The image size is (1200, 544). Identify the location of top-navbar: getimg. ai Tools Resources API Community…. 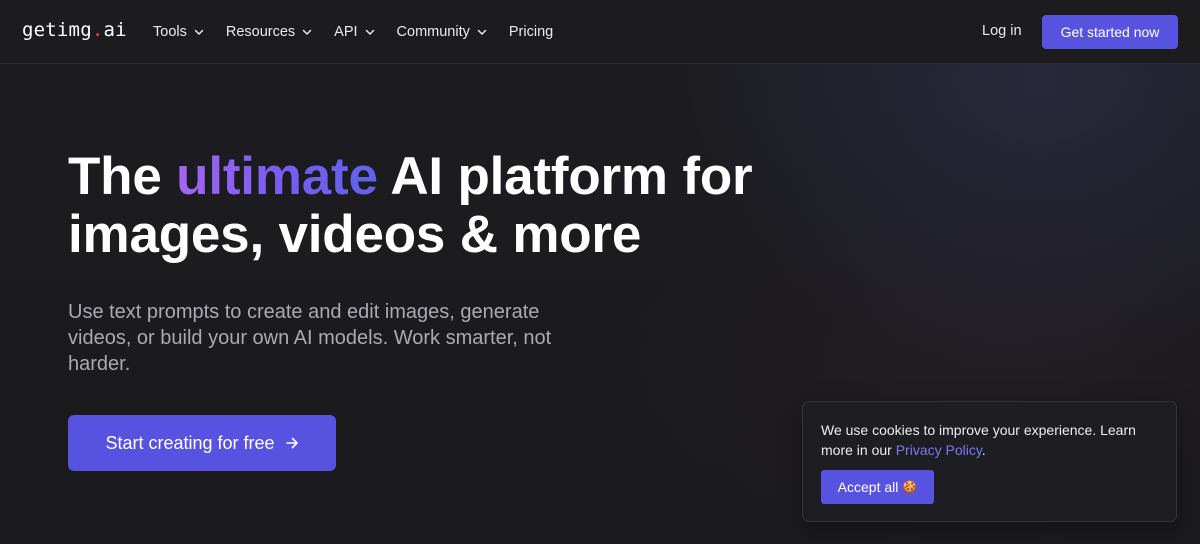
(600, 32).